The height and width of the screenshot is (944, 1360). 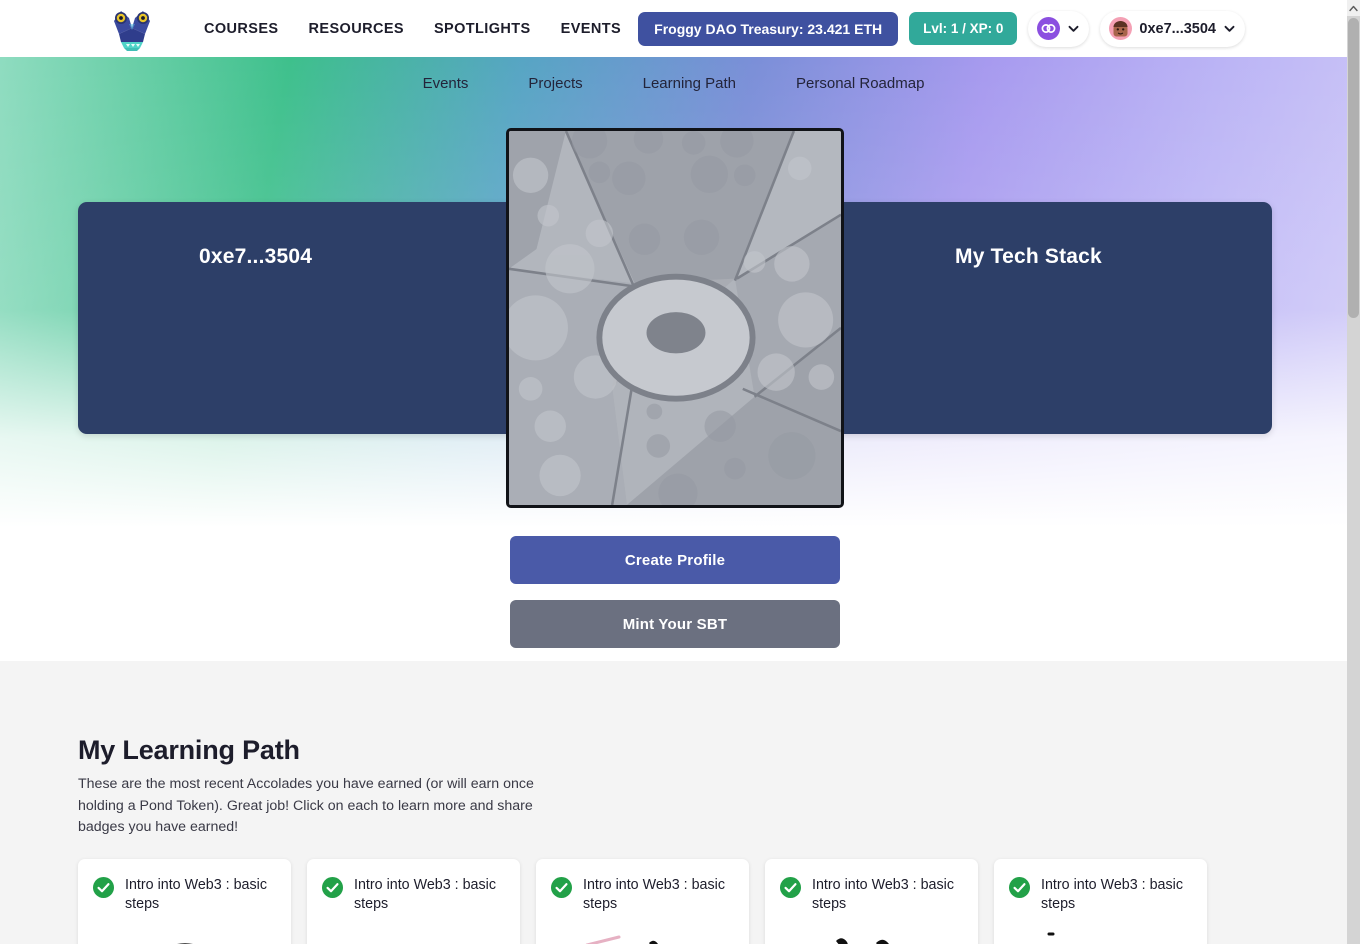 I want to click on wave-dots-art, so click(x=1100, y=935).